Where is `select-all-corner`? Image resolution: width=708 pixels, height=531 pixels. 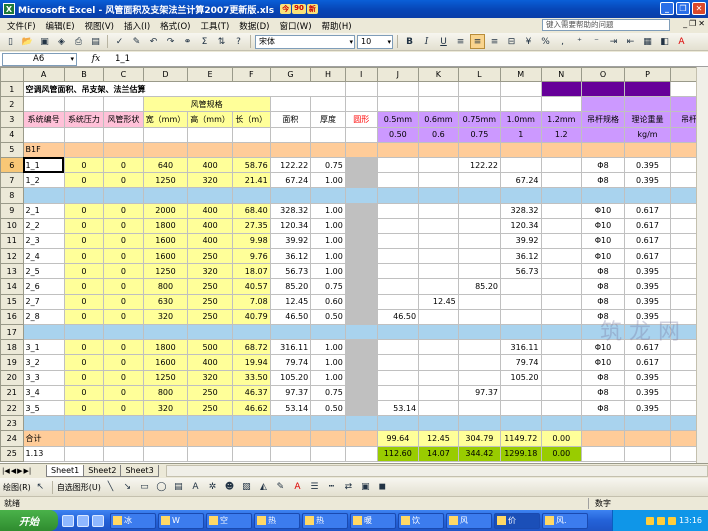
select-all-corner is located at coordinates (12, 74).